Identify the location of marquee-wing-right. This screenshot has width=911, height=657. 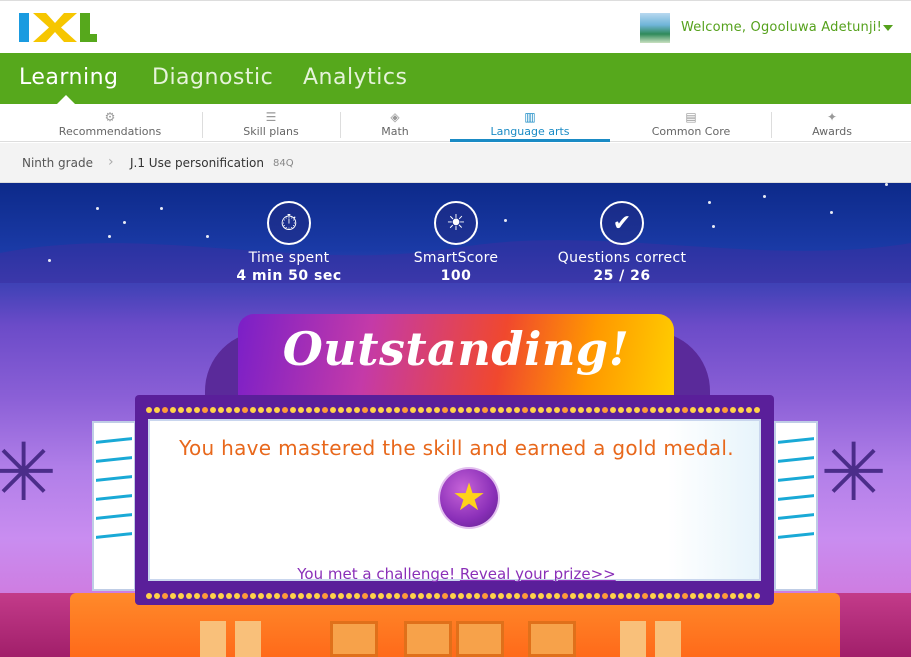
(796, 506).